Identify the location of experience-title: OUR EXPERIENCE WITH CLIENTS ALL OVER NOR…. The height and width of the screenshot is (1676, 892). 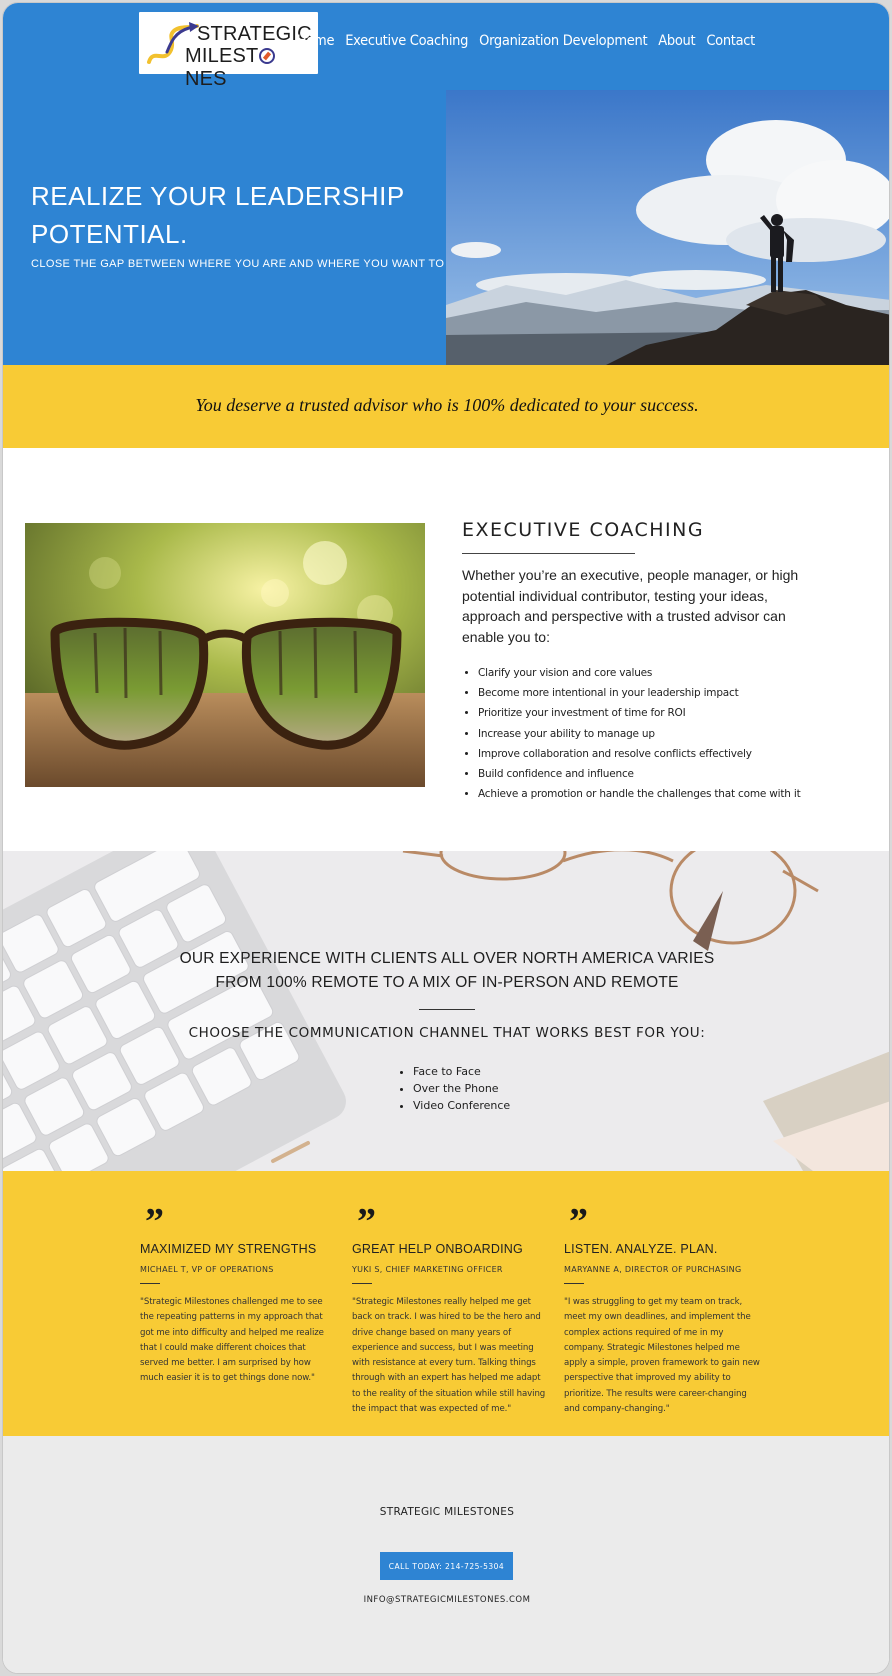
(447, 970).